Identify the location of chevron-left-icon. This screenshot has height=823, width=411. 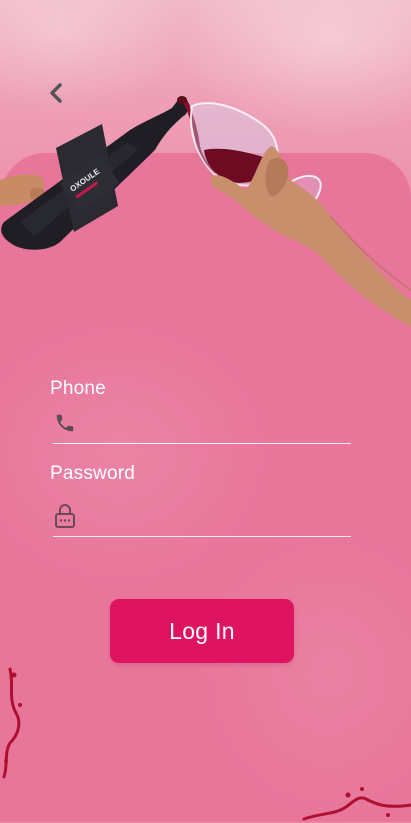
(56, 93).